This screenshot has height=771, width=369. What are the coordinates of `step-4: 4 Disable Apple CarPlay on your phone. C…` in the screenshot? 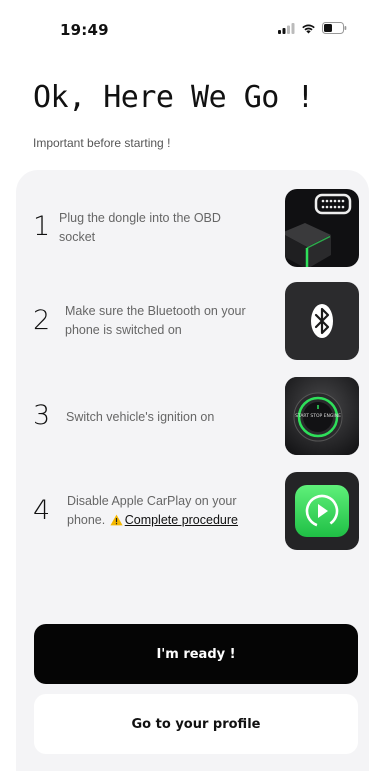 It's located at (192, 512).